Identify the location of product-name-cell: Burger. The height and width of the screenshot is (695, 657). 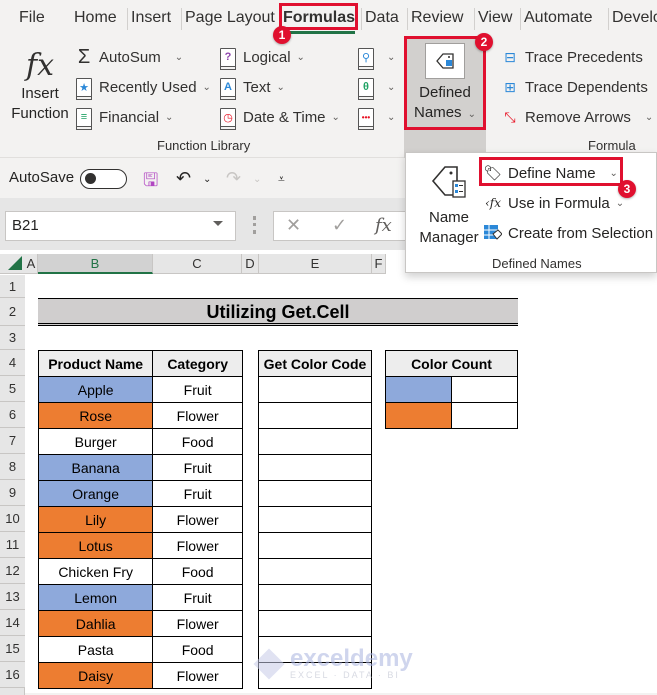
(95, 441).